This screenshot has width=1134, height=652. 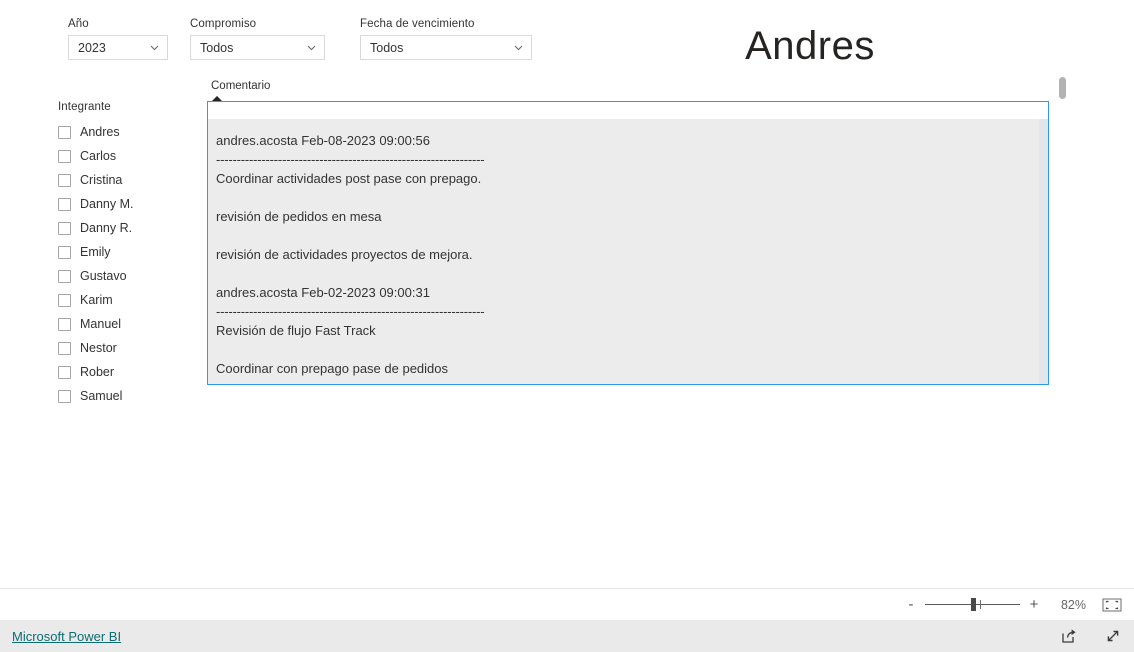 I want to click on integrante-item: Cristina, so click(x=128, y=180).